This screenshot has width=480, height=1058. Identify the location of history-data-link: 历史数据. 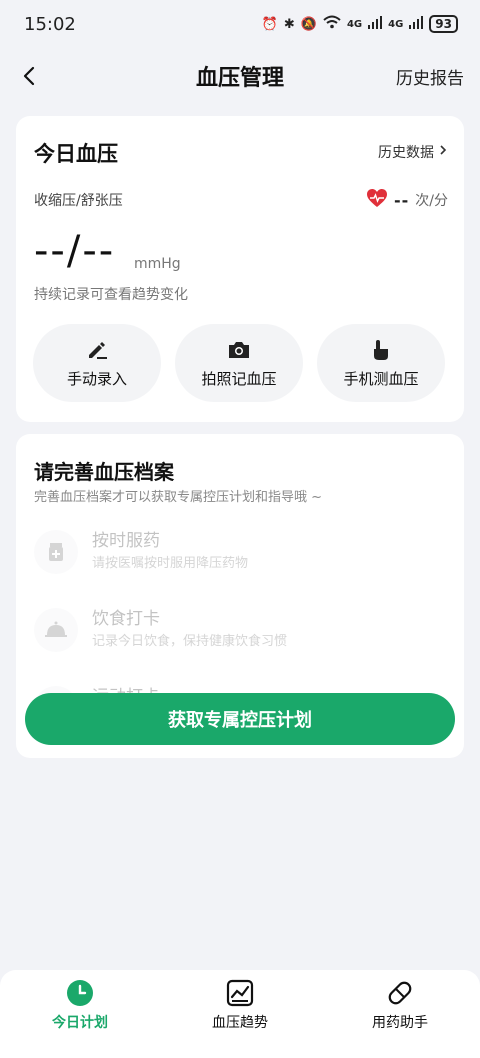
(413, 152).